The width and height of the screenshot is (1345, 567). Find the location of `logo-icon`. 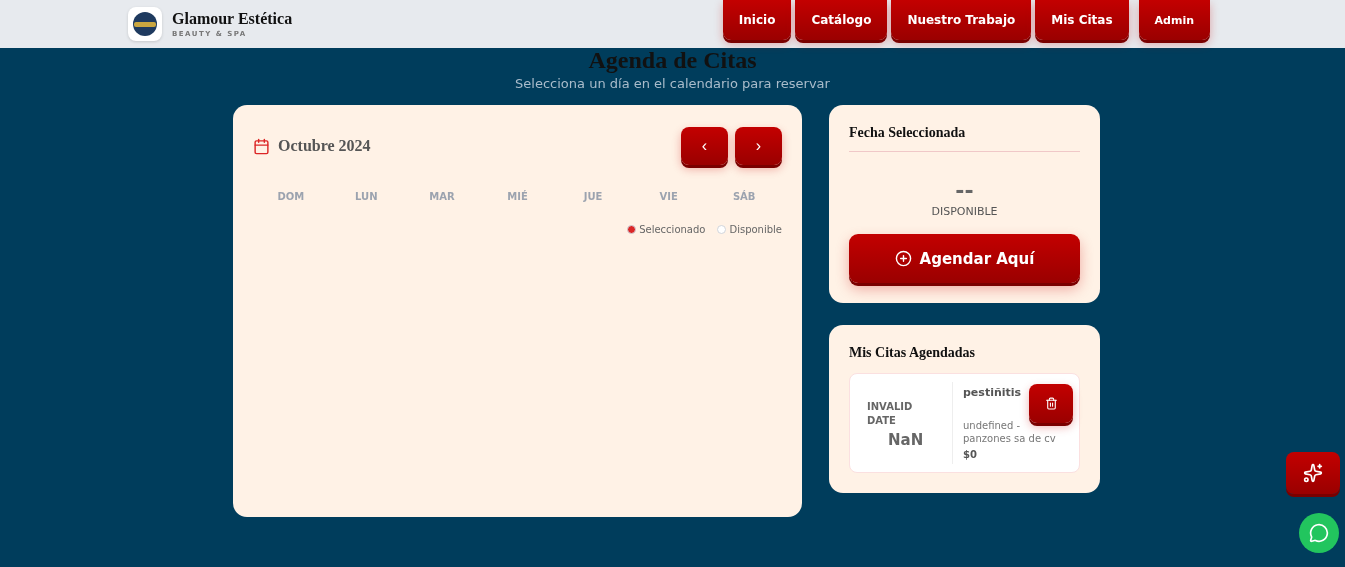

logo-icon is located at coordinates (145, 24).